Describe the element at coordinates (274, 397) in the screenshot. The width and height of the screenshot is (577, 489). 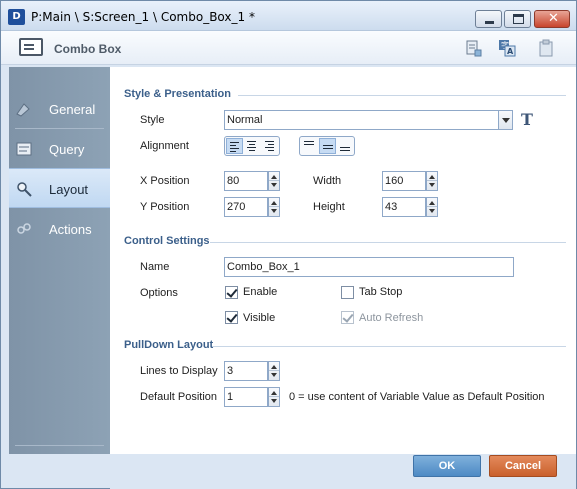
I see `default-position-stepper` at that location.